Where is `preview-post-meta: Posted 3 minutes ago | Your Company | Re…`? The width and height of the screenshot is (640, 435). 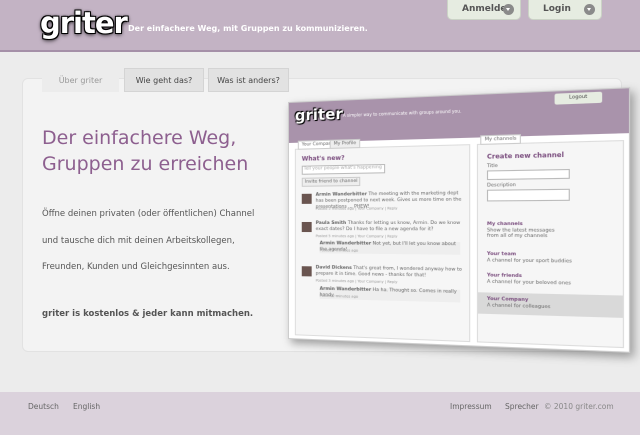 preview-post-meta: Posted 3 minutes ago | Your Company | Re… is located at coordinates (357, 282).